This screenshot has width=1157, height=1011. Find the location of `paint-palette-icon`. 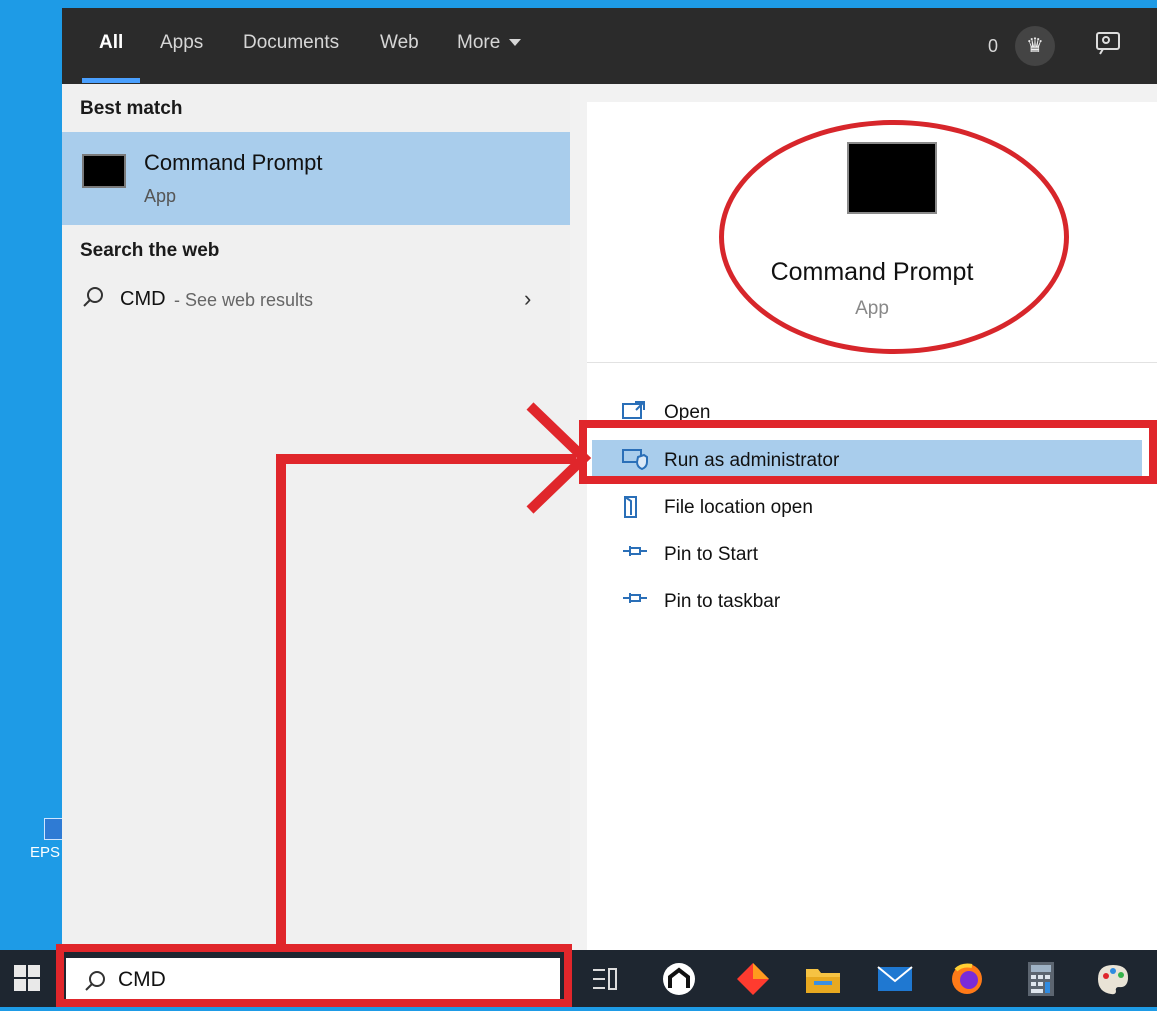

paint-palette-icon is located at coordinates (1113, 979).